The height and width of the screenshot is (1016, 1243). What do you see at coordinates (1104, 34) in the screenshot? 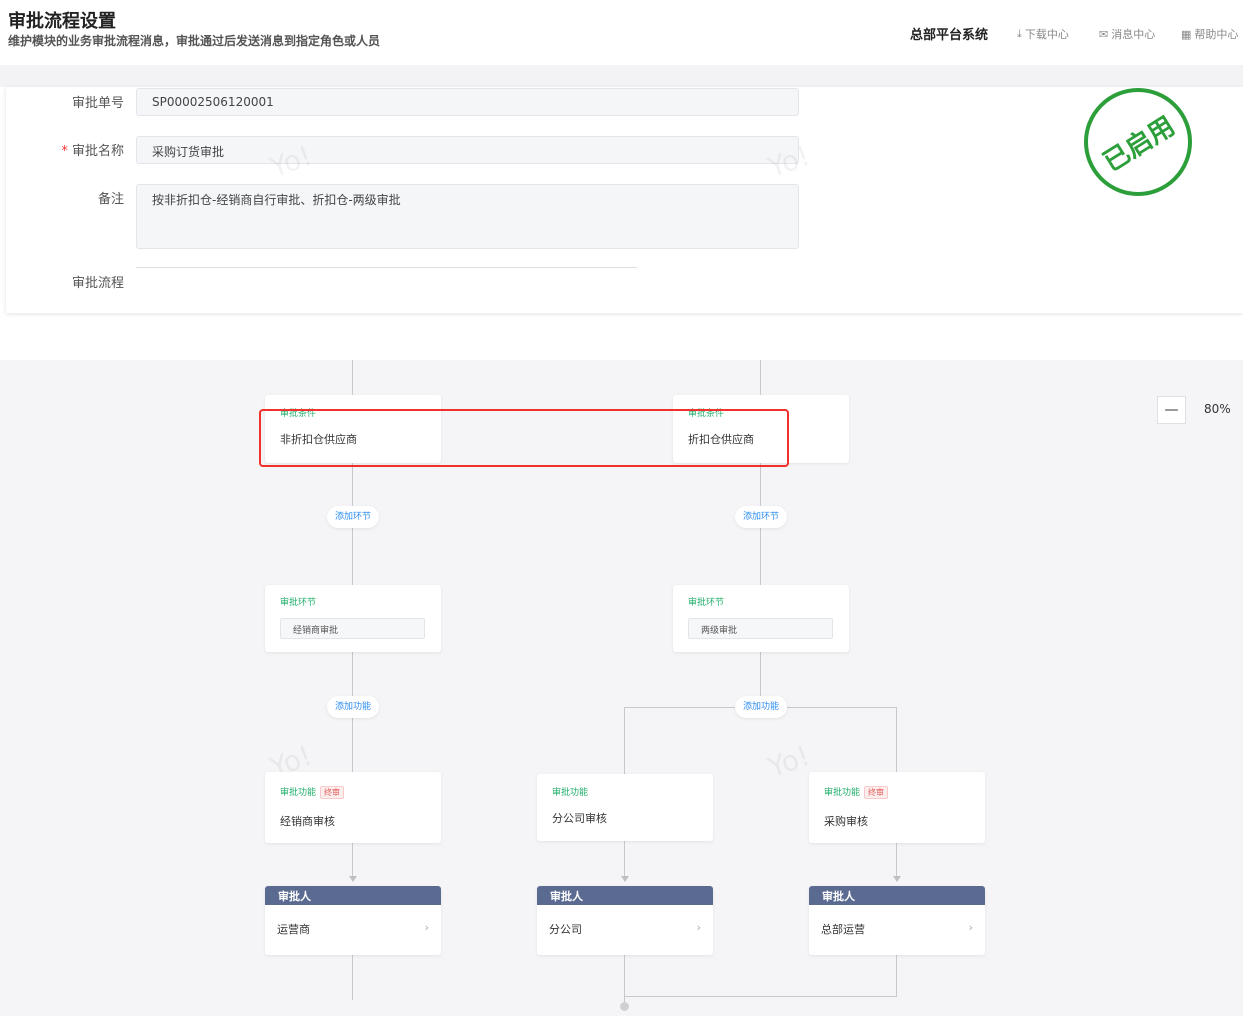
I see `mail-icon: ✉` at bounding box center [1104, 34].